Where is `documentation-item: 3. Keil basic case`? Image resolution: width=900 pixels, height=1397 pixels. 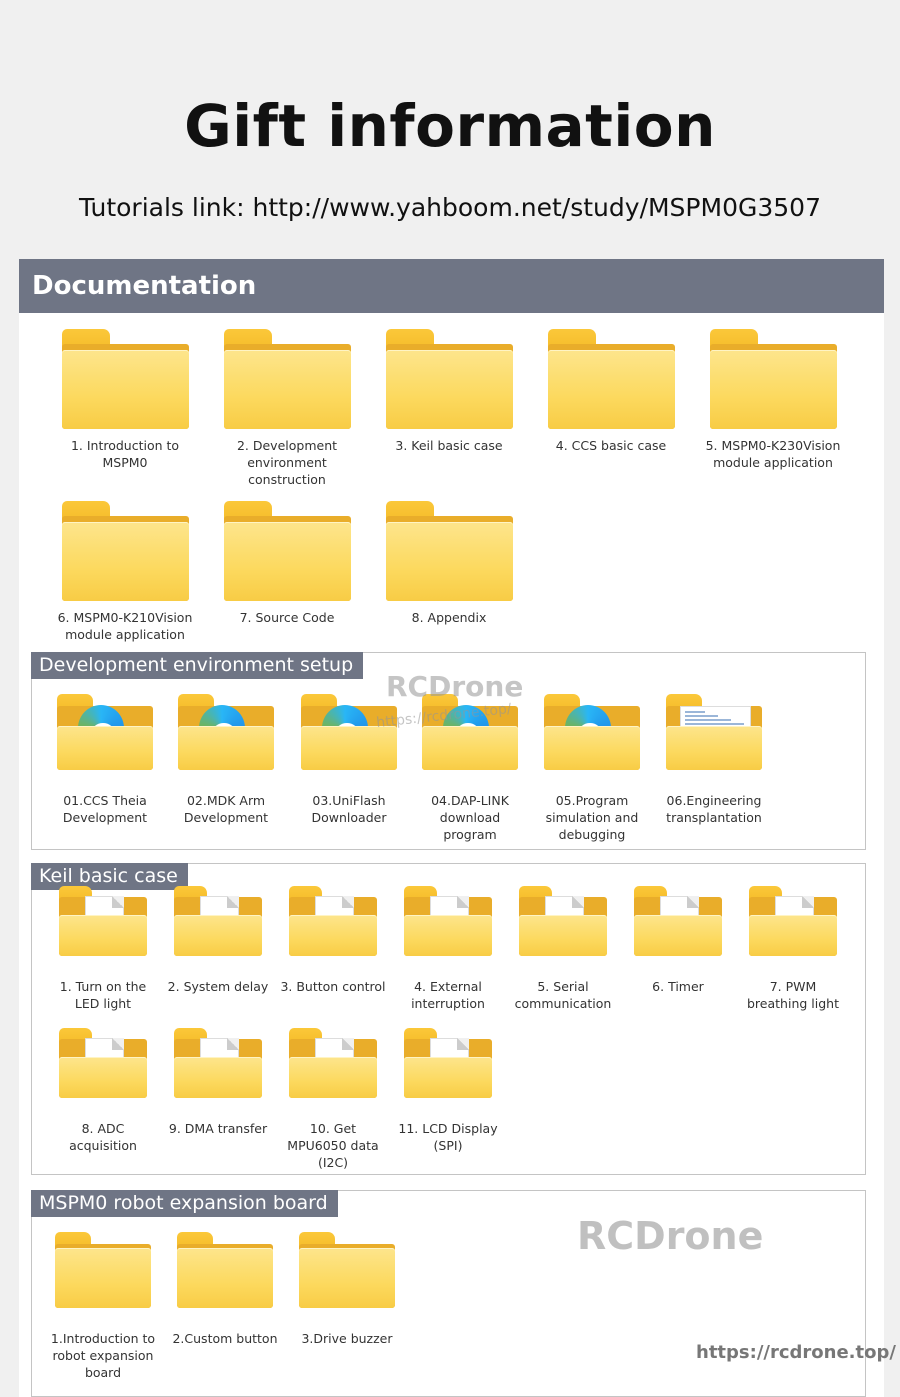 documentation-item: 3. Keil basic case is located at coordinates (449, 391).